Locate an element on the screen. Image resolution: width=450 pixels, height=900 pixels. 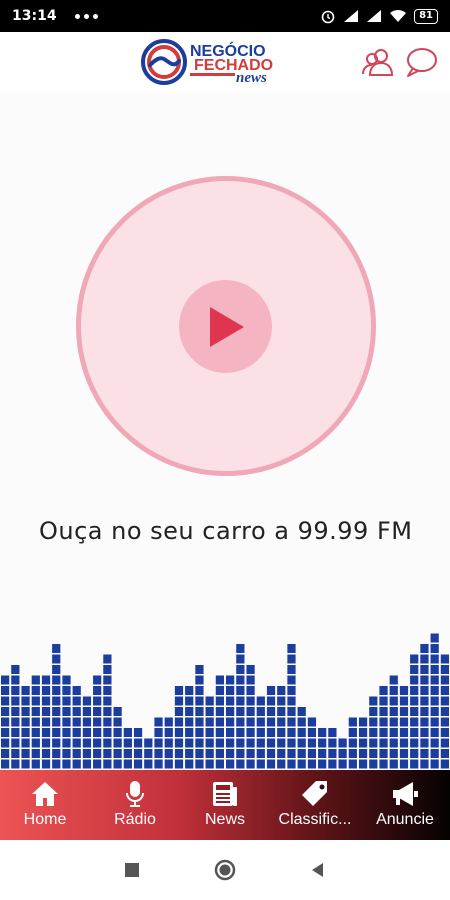
player-caption: Ouça no seu carro a 99.99 FM is located at coordinates (226, 531).